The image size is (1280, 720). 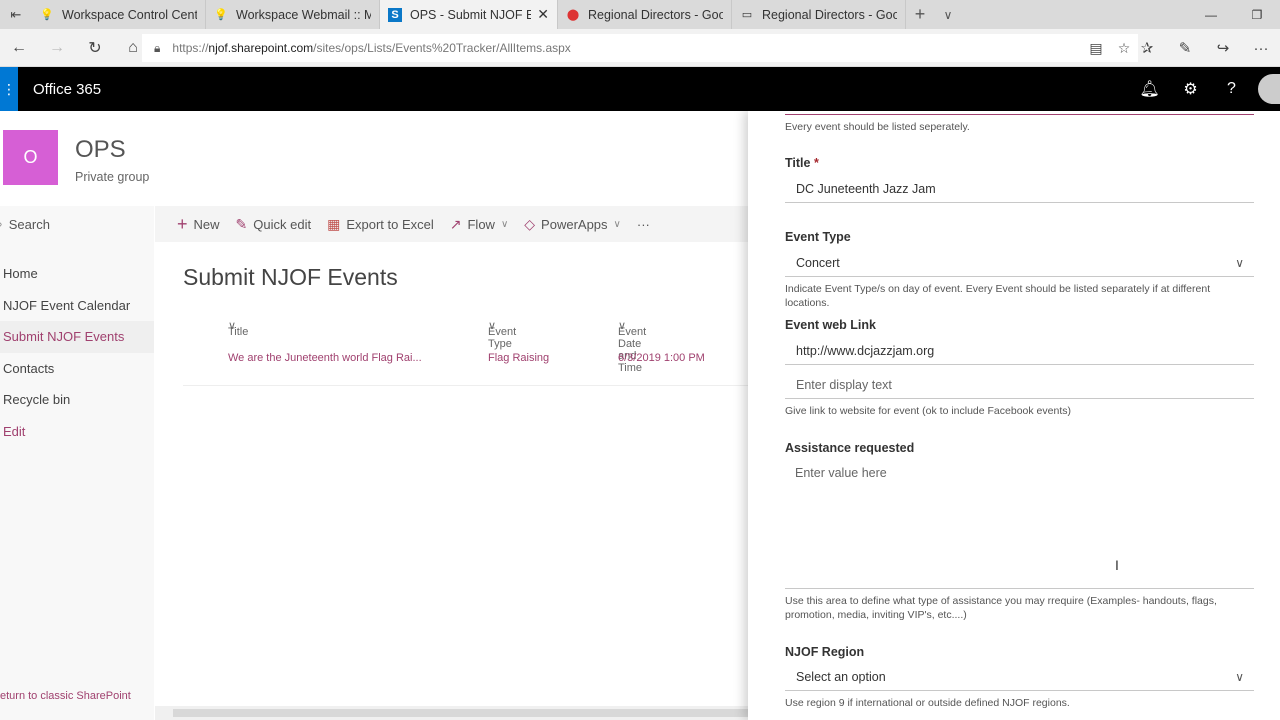 I want to click on refresh-icon: ↻, so click(x=95, y=48).